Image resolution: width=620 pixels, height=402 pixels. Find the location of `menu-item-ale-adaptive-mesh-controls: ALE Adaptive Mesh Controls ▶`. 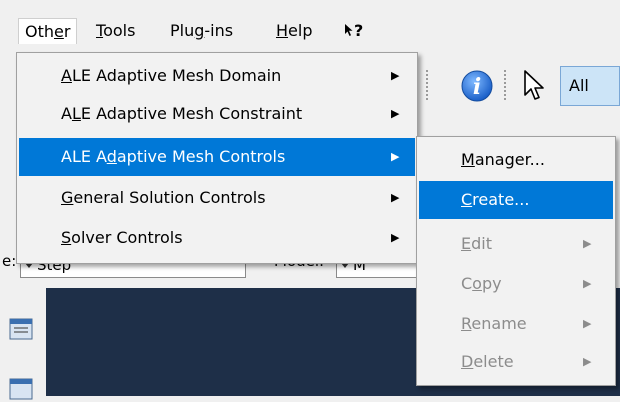

menu-item-ale-adaptive-mesh-controls: ALE Adaptive Mesh Controls ▶ is located at coordinates (217, 157).